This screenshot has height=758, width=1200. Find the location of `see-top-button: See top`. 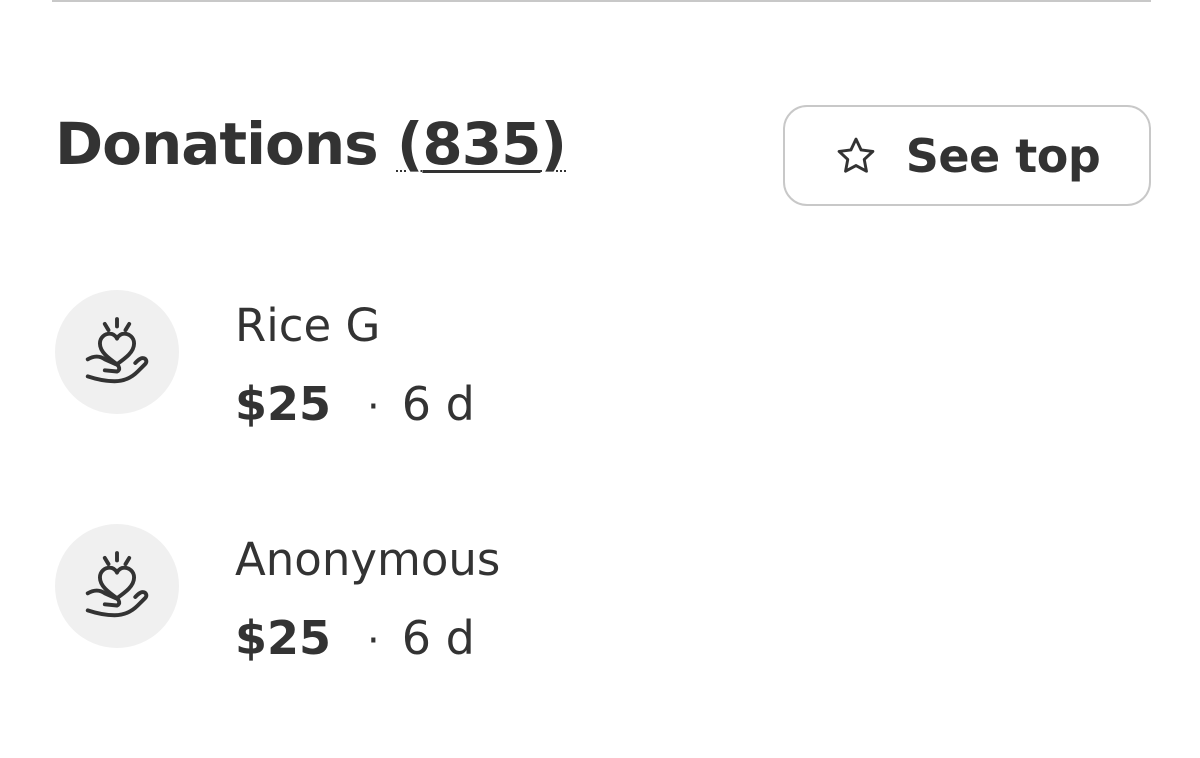

see-top-button: See top is located at coordinates (967, 155).